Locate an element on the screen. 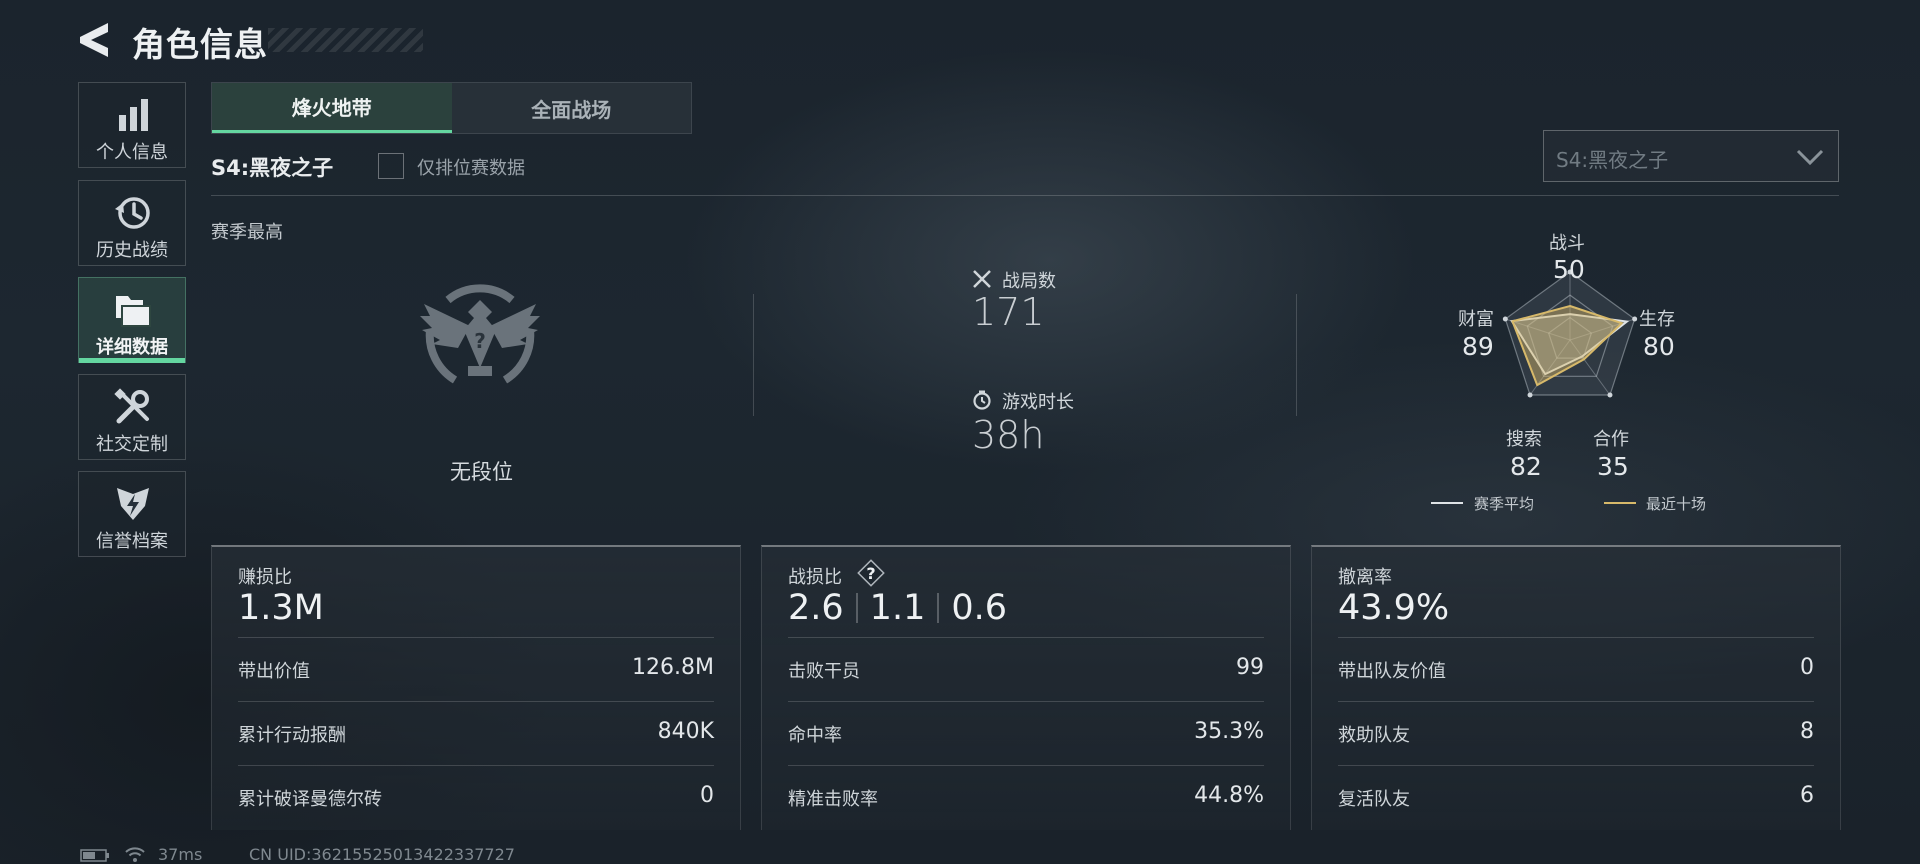 The width and height of the screenshot is (1920, 864). card-big-value: 1.3M is located at coordinates (281, 608).